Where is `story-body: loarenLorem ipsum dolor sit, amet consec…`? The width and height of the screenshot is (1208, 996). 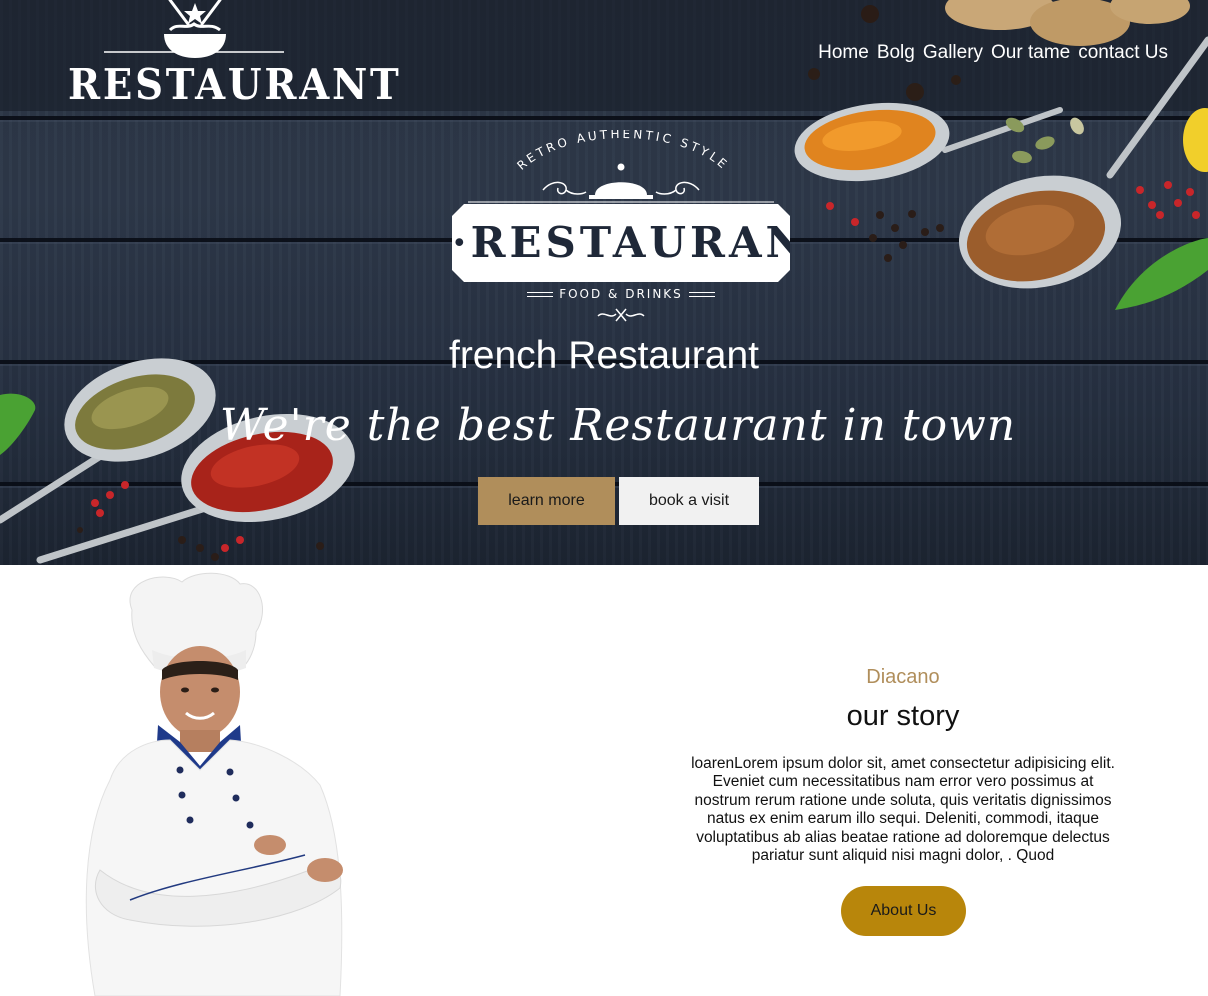 story-body: loarenLorem ipsum dolor sit, amet consec… is located at coordinates (903, 810).